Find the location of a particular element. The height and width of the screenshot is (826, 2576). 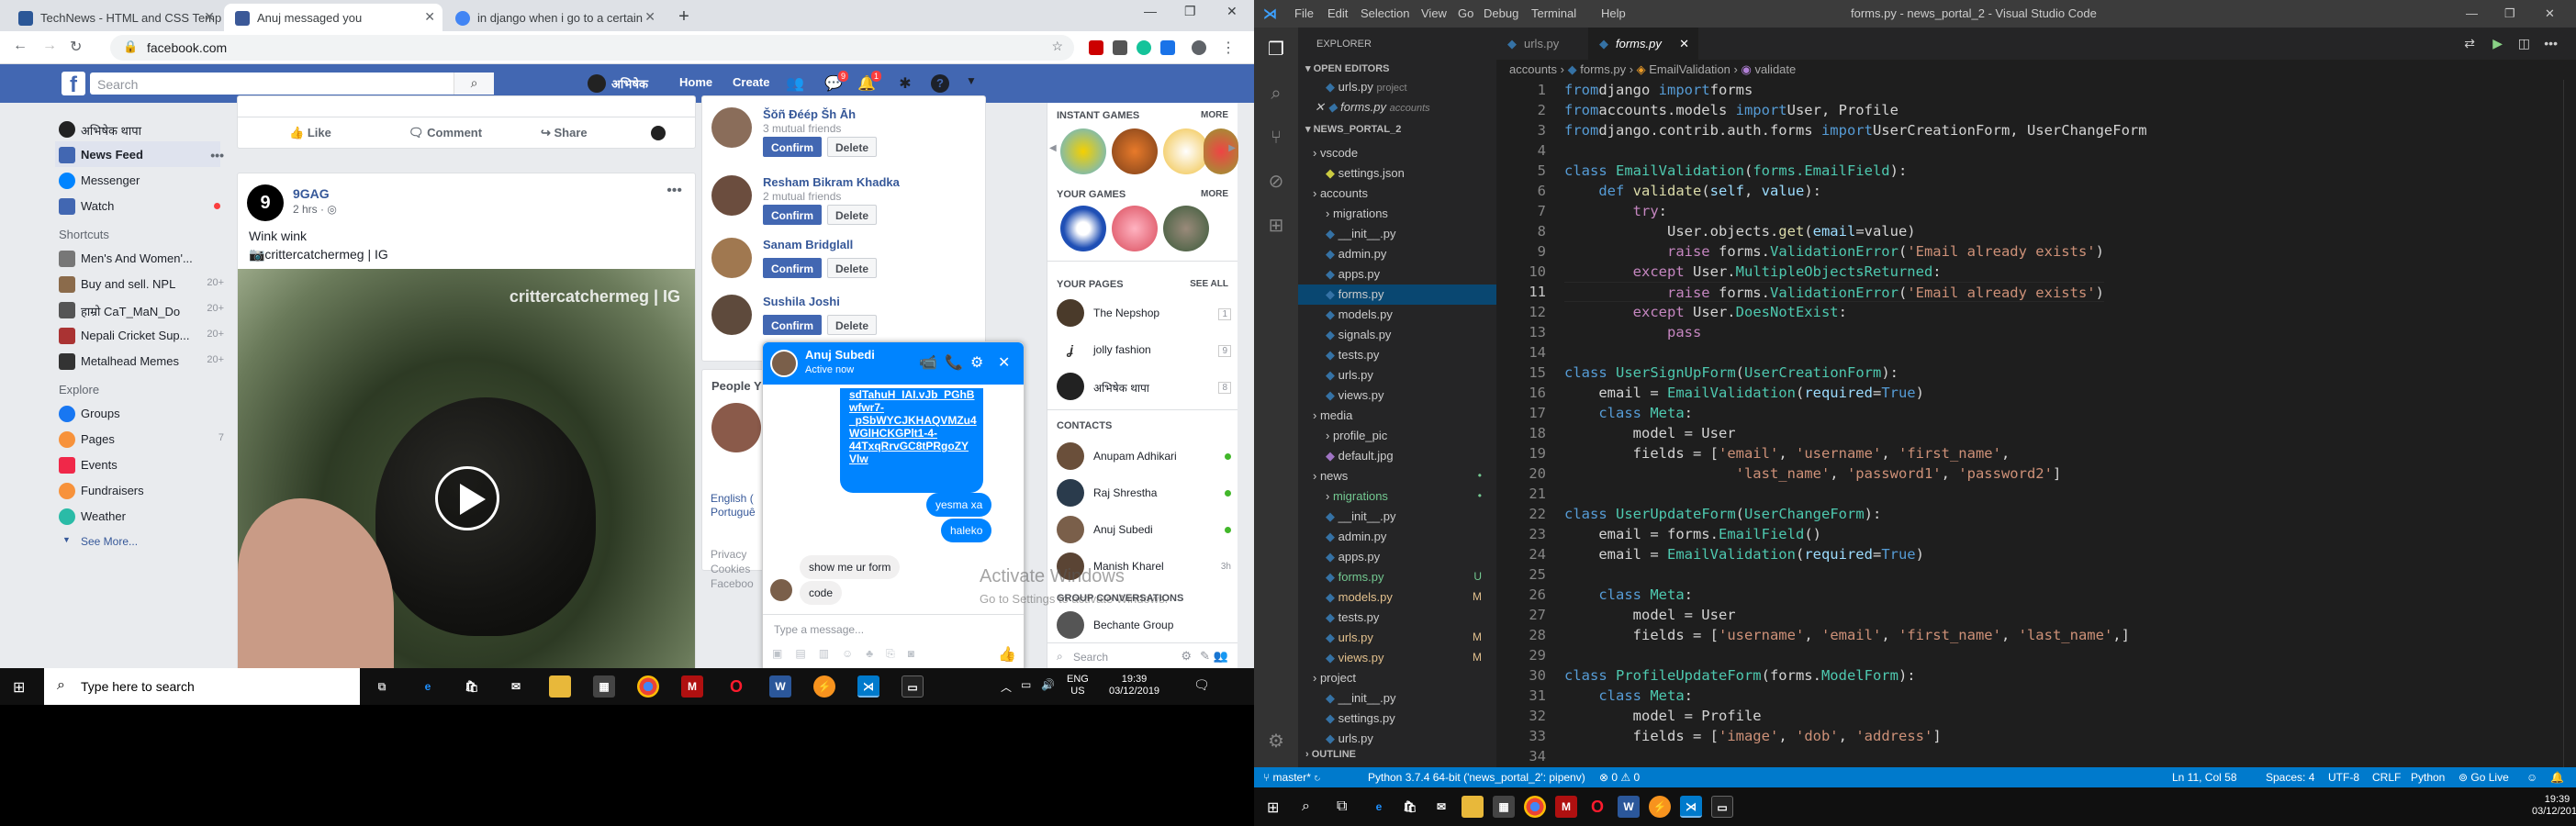

restore-icon: ❐ is located at coordinates (1190, 11).